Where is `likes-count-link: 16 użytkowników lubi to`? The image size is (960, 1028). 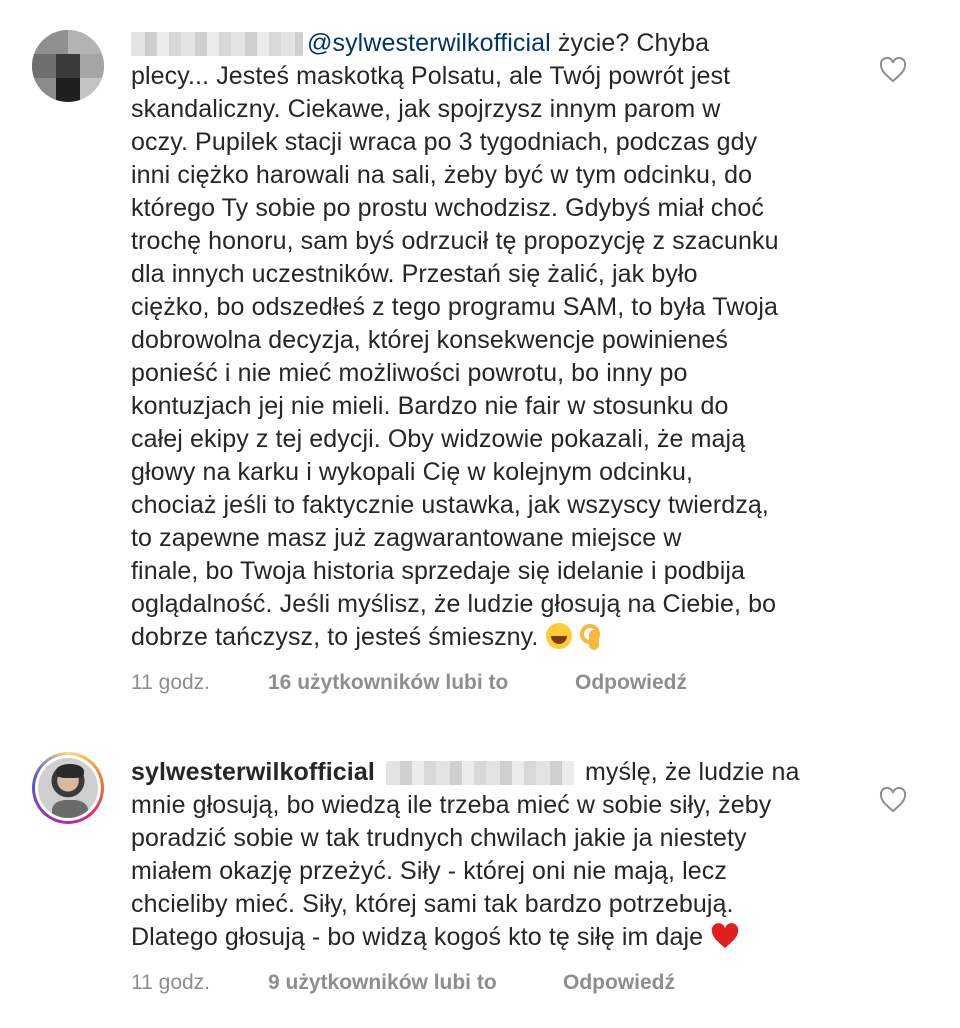
likes-count-link: 16 użytkowników lubi to is located at coordinates (388, 683).